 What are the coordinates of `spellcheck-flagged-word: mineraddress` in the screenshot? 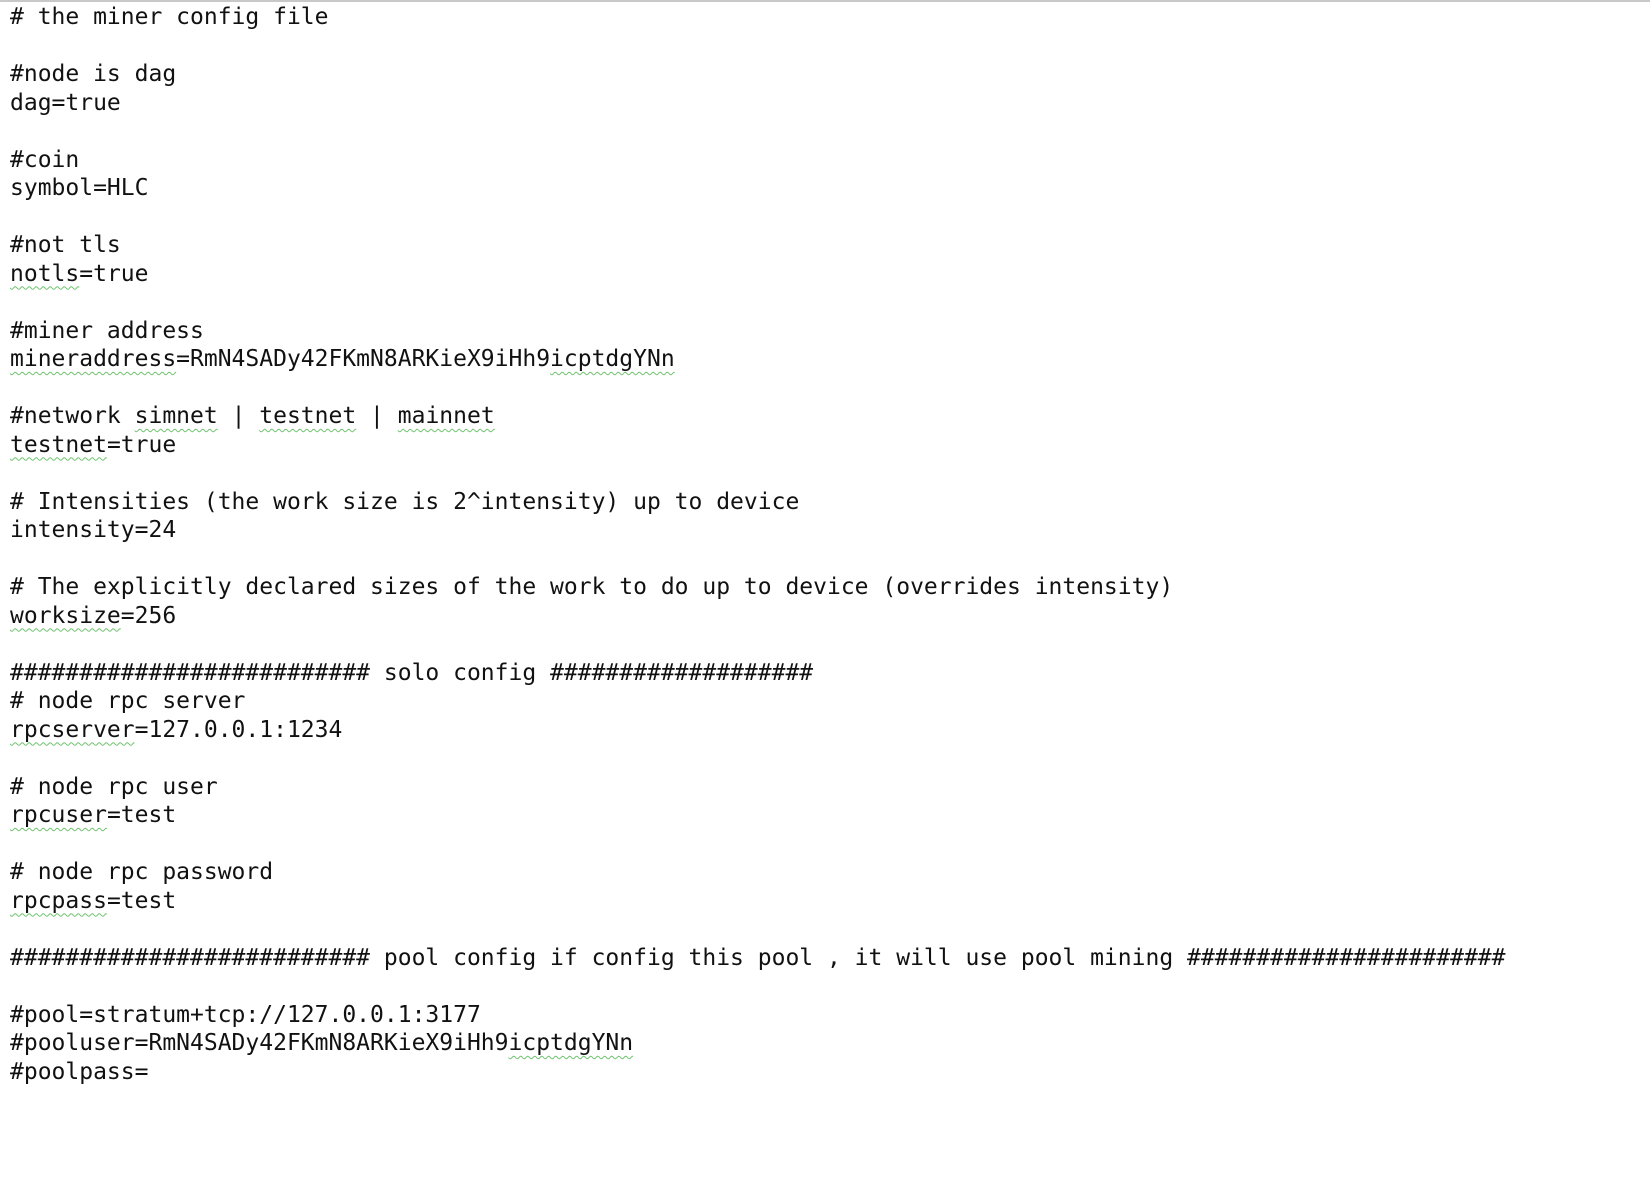 It's located at (93, 359).